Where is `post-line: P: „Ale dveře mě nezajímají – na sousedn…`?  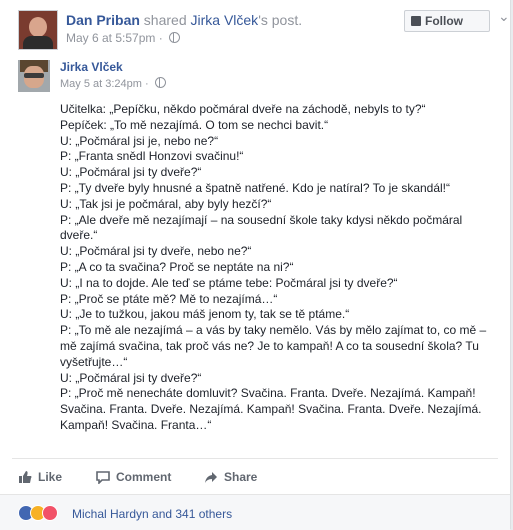 post-line: P: „Ale dveře mě nezajímají – na sousedn… is located at coordinates (261, 227).